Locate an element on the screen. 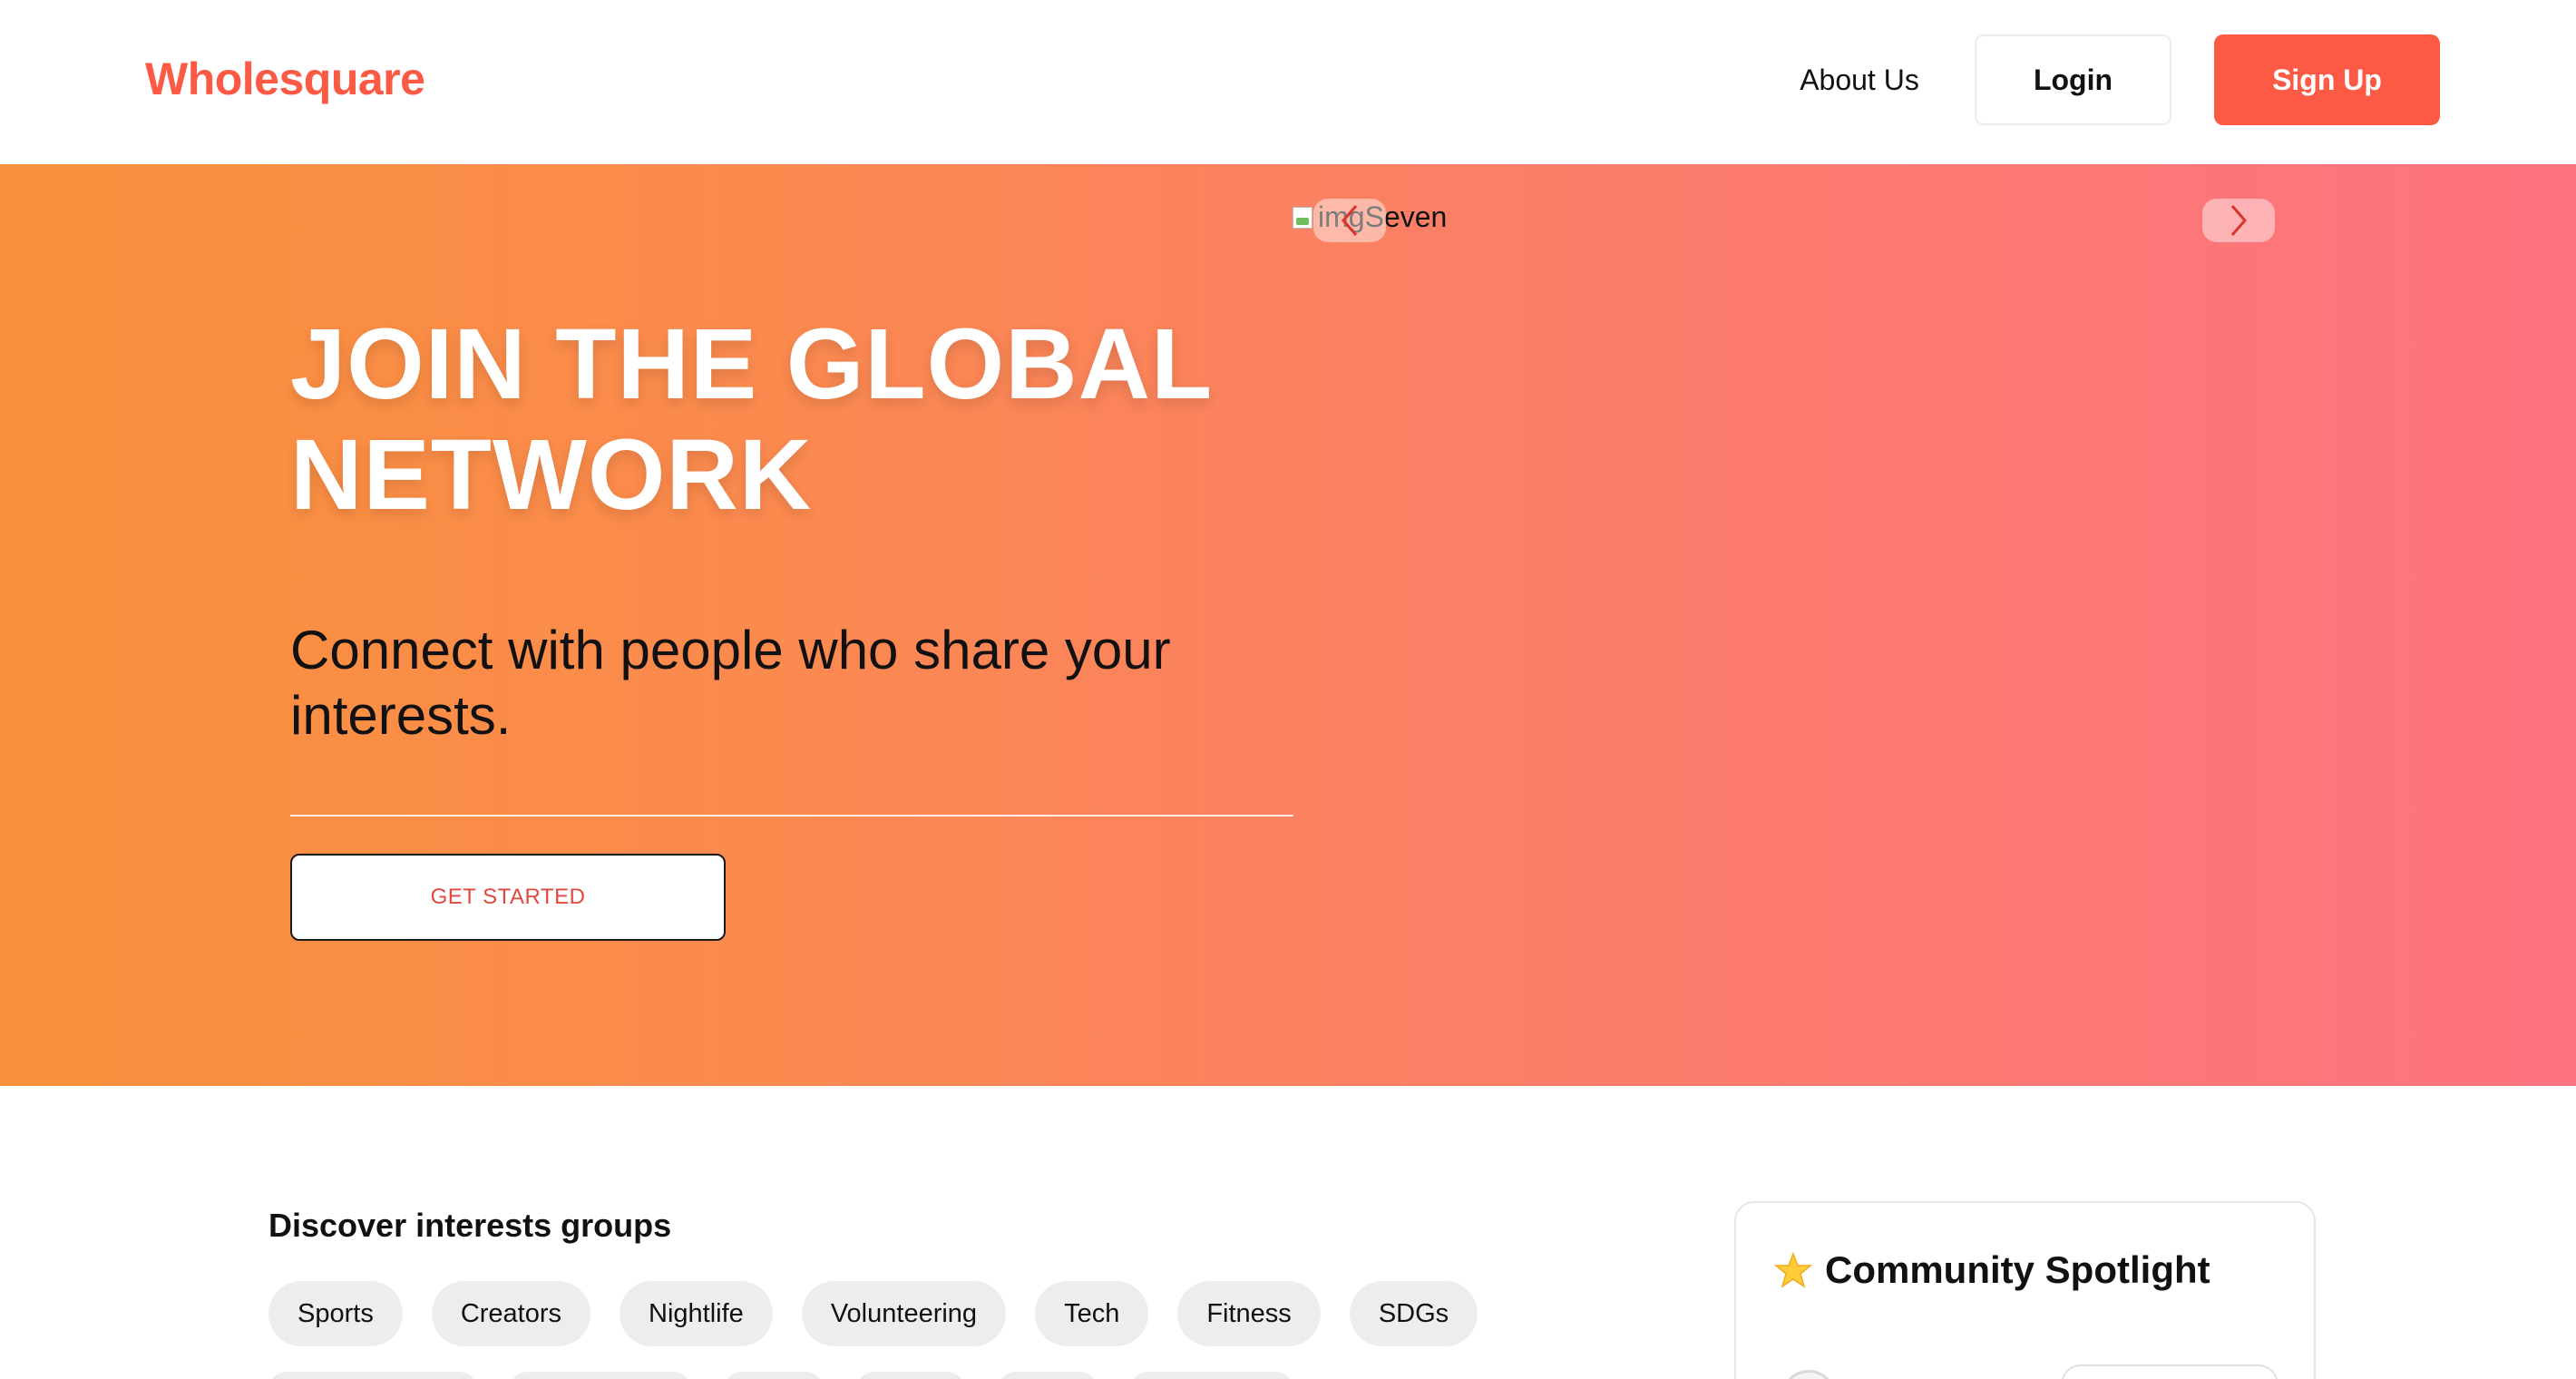  discover-heading: Discover interests groups is located at coordinates (470, 1225).